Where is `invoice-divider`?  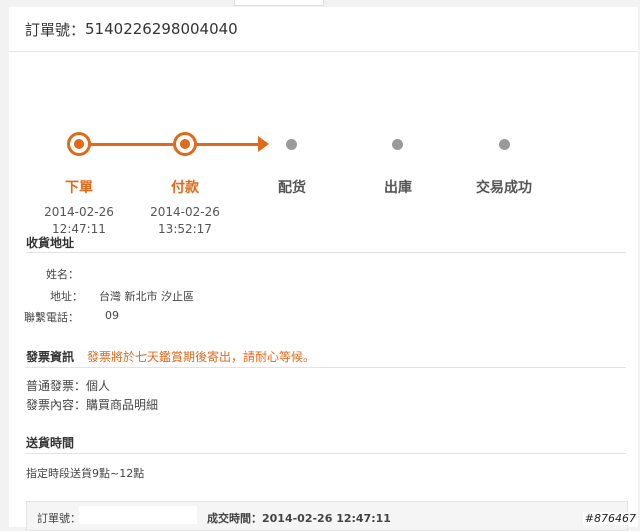 invoice-divider is located at coordinates (326, 367).